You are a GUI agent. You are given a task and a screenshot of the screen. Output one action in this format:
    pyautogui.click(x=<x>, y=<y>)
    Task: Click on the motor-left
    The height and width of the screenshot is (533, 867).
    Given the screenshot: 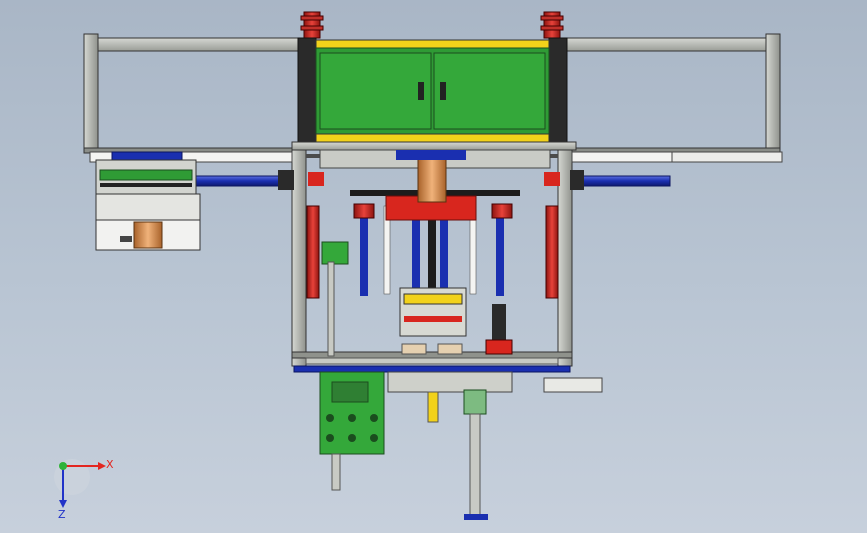 What is the action you would take?
    pyautogui.click(x=312, y=25)
    